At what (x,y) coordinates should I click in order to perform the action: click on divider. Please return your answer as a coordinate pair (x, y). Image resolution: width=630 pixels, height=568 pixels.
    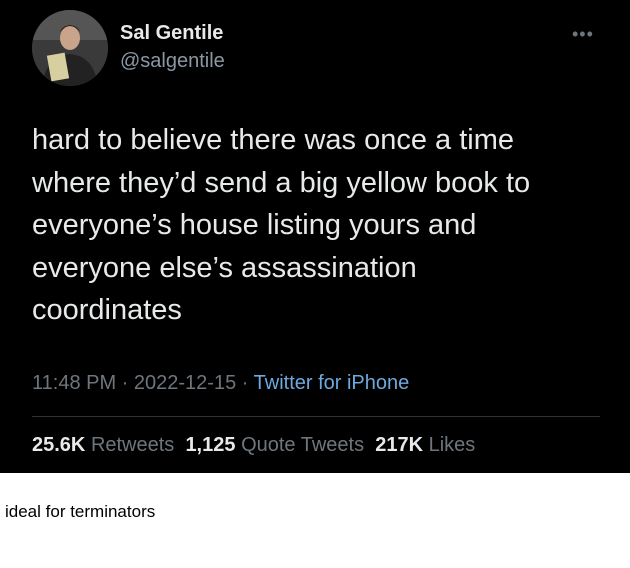
    Looking at the image, I should click on (316, 416).